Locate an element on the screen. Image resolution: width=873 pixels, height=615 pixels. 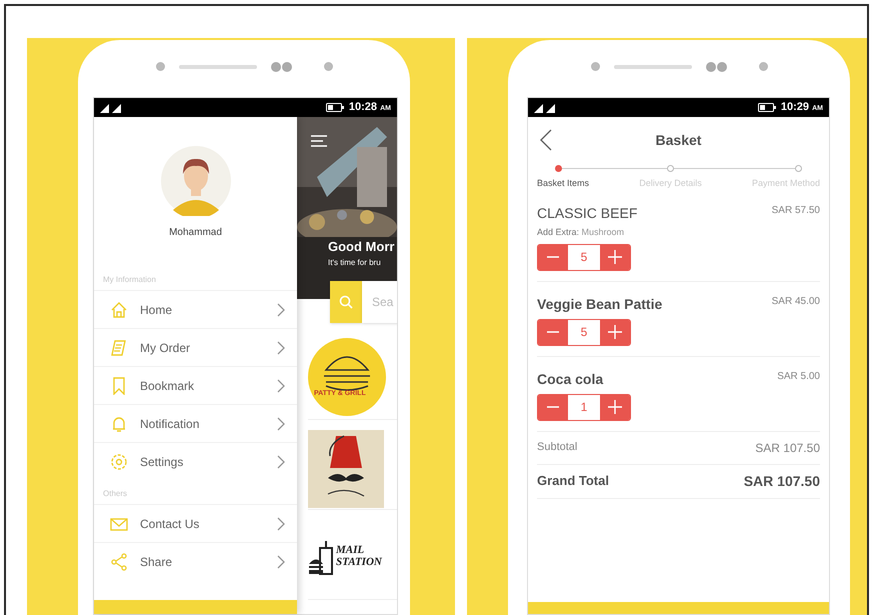
item-price: SAR 45.00 is located at coordinates (796, 301).